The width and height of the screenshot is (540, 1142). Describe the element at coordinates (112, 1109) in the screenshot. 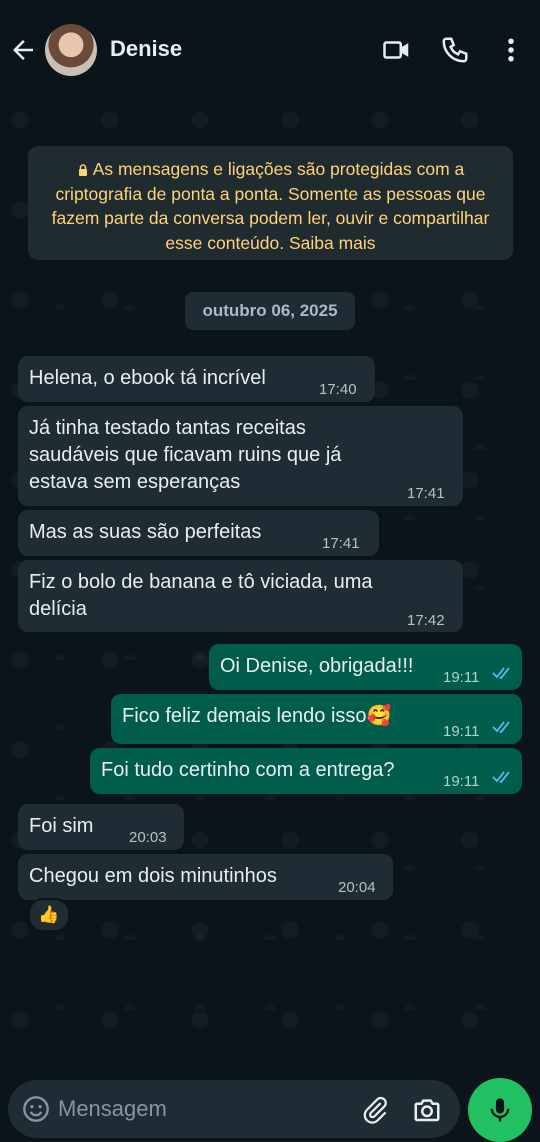

I see `message-input-placeholder: Mensagem` at that location.